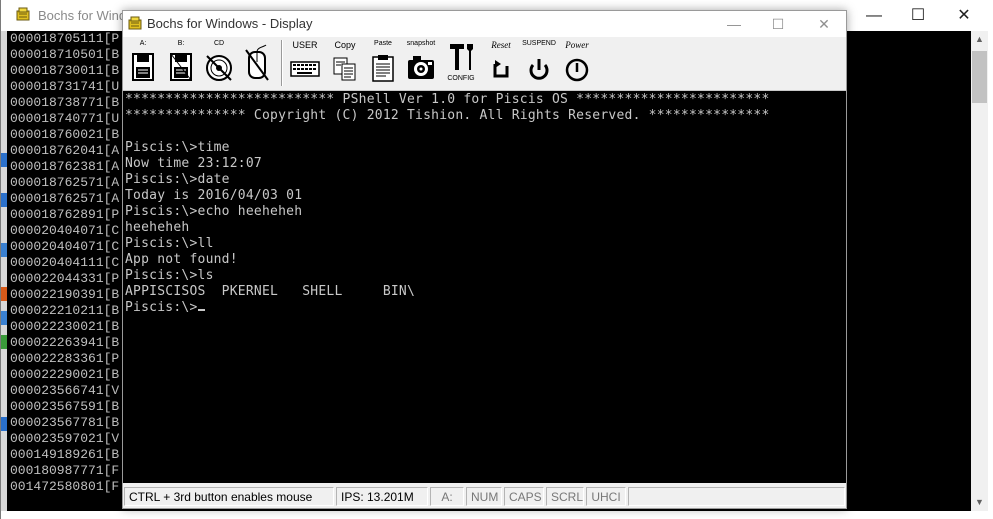 The width and height of the screenshot is (993, 519). Describe the element at coordinates (65, 470) in the screenshot. I see `log-line: 000180987771[F` at that location.